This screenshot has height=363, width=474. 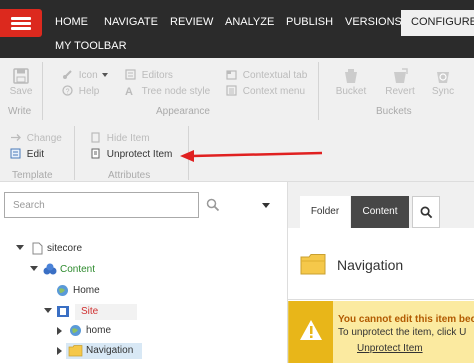 I want to click on help-icon: ?, so click(x=67, y=90).